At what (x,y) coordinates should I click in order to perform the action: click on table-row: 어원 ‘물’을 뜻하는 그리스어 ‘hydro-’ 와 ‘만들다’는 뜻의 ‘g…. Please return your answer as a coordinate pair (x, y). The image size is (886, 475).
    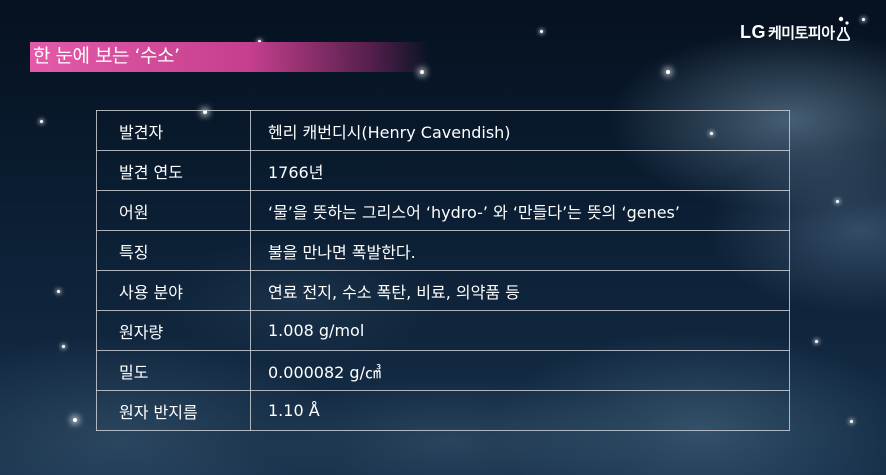
    Looking at the image, I should click on (443, 210).